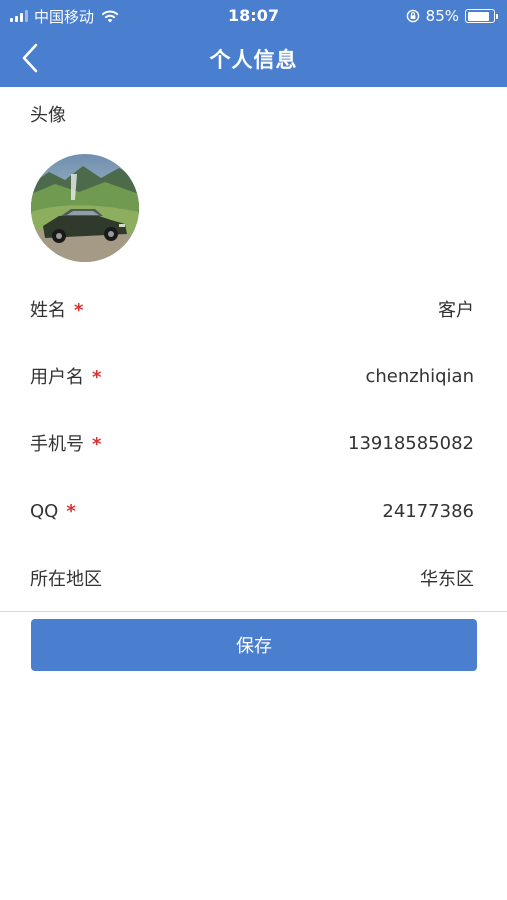  What do you see at coordinates (428, 511) in the screenshot?
I see `qq-field: 24177386` at bounding box center [428, 511].